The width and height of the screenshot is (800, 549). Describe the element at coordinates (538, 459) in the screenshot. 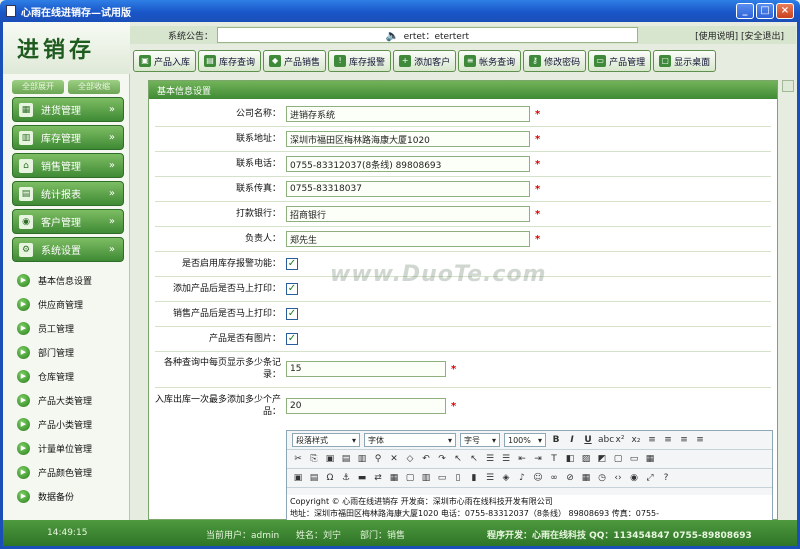

I see `indent-icon: ⇥` at that location.